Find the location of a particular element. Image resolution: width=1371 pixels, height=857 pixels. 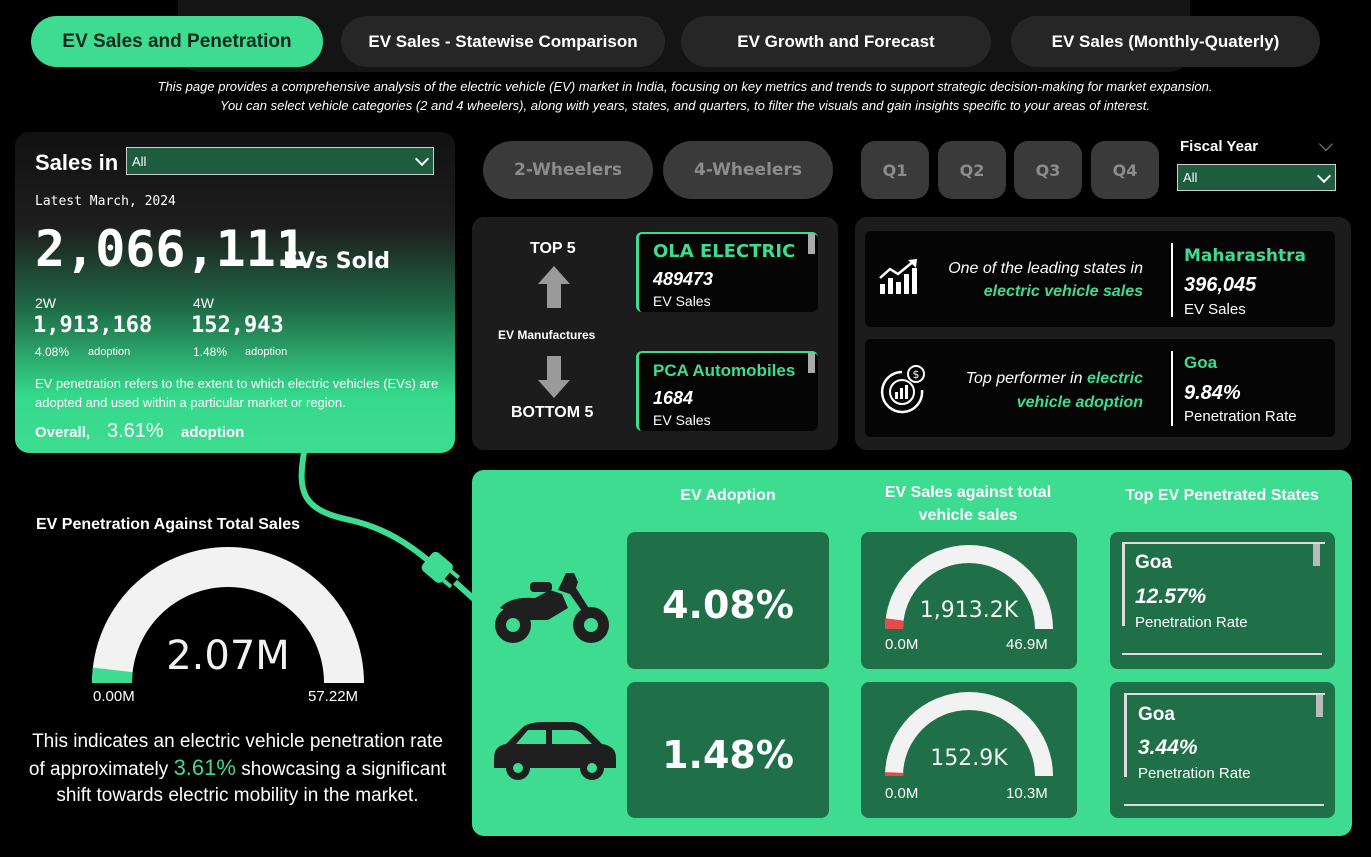

col-ev-adoption: EV Adoption is located at coordinates (728, 495).